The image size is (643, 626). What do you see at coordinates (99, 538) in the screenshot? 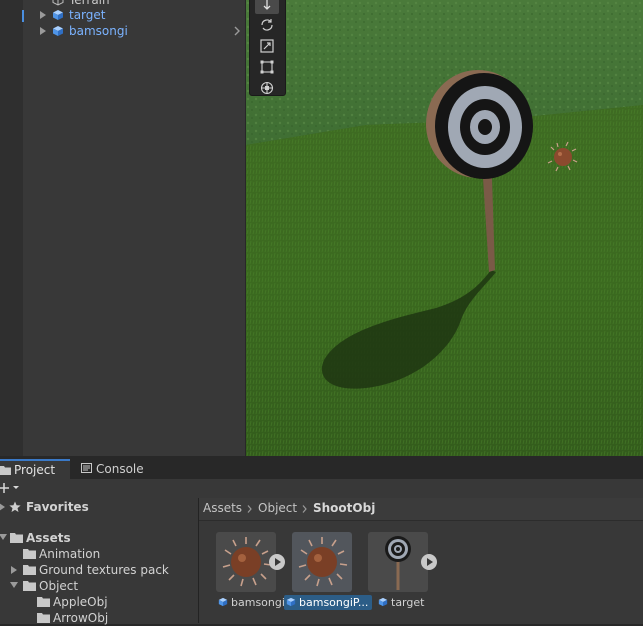
I see `tree-item-assets: Assets` at bounding box center [99, 538].